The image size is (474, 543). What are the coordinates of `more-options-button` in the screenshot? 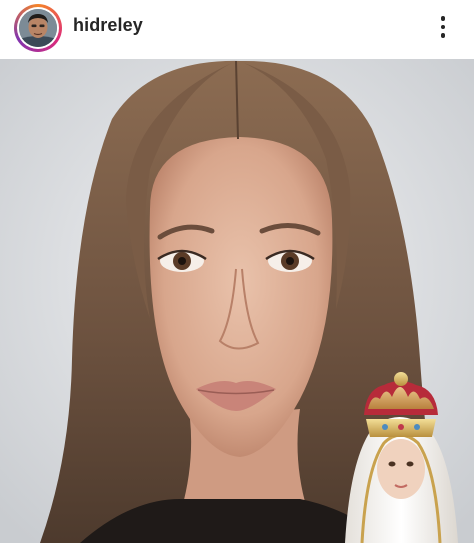 It's located at (443, 27).